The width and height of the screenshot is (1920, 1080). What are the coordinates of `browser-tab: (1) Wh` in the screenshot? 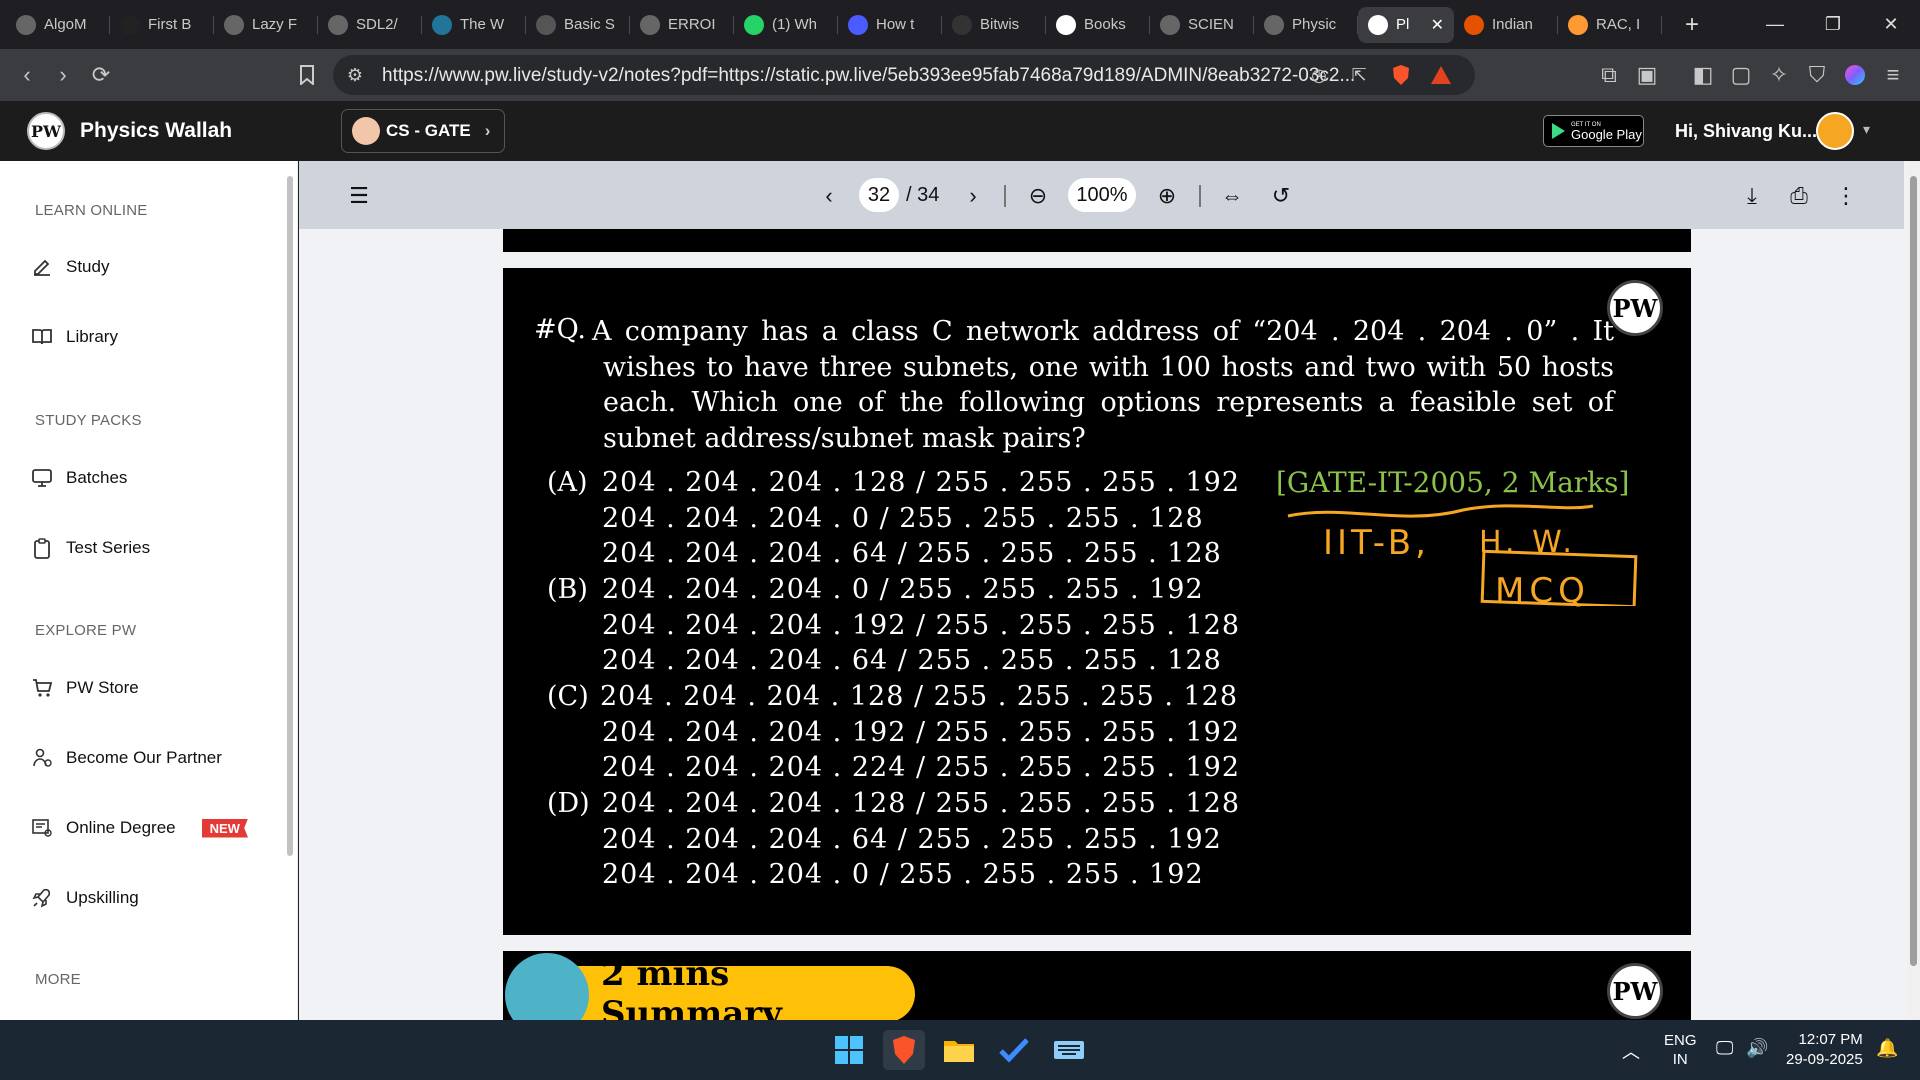 It's located at (786, 25).